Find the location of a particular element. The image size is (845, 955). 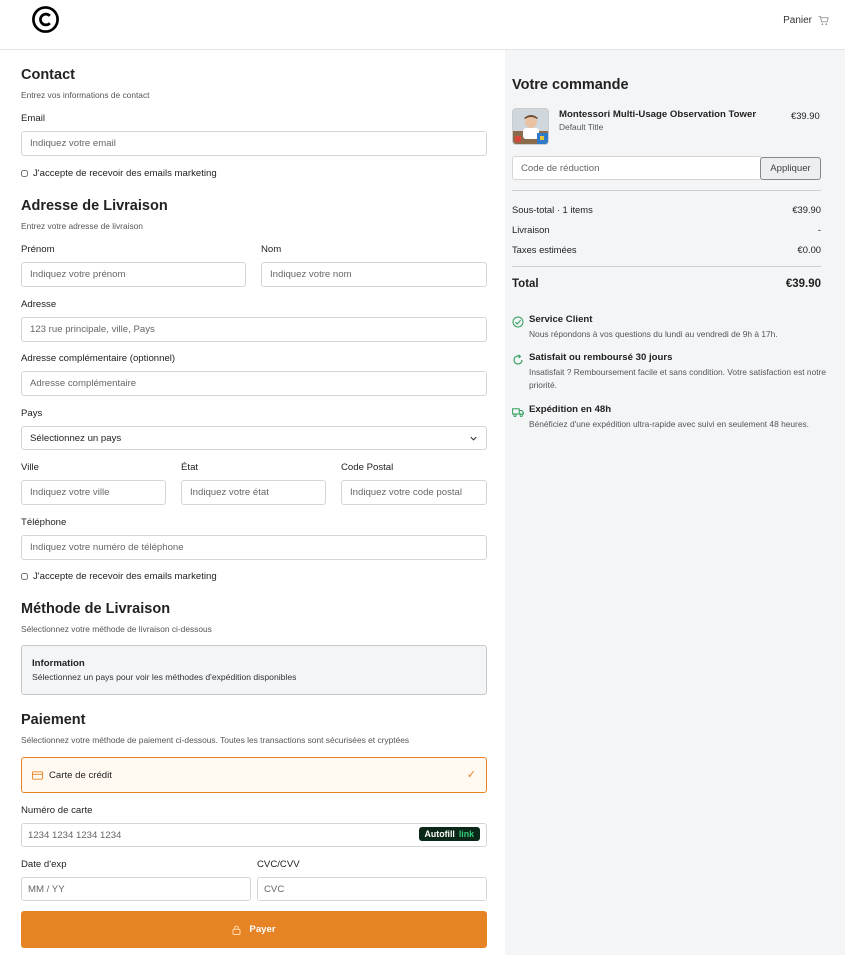

country-label: Pays is located at coordinates (32, 413).